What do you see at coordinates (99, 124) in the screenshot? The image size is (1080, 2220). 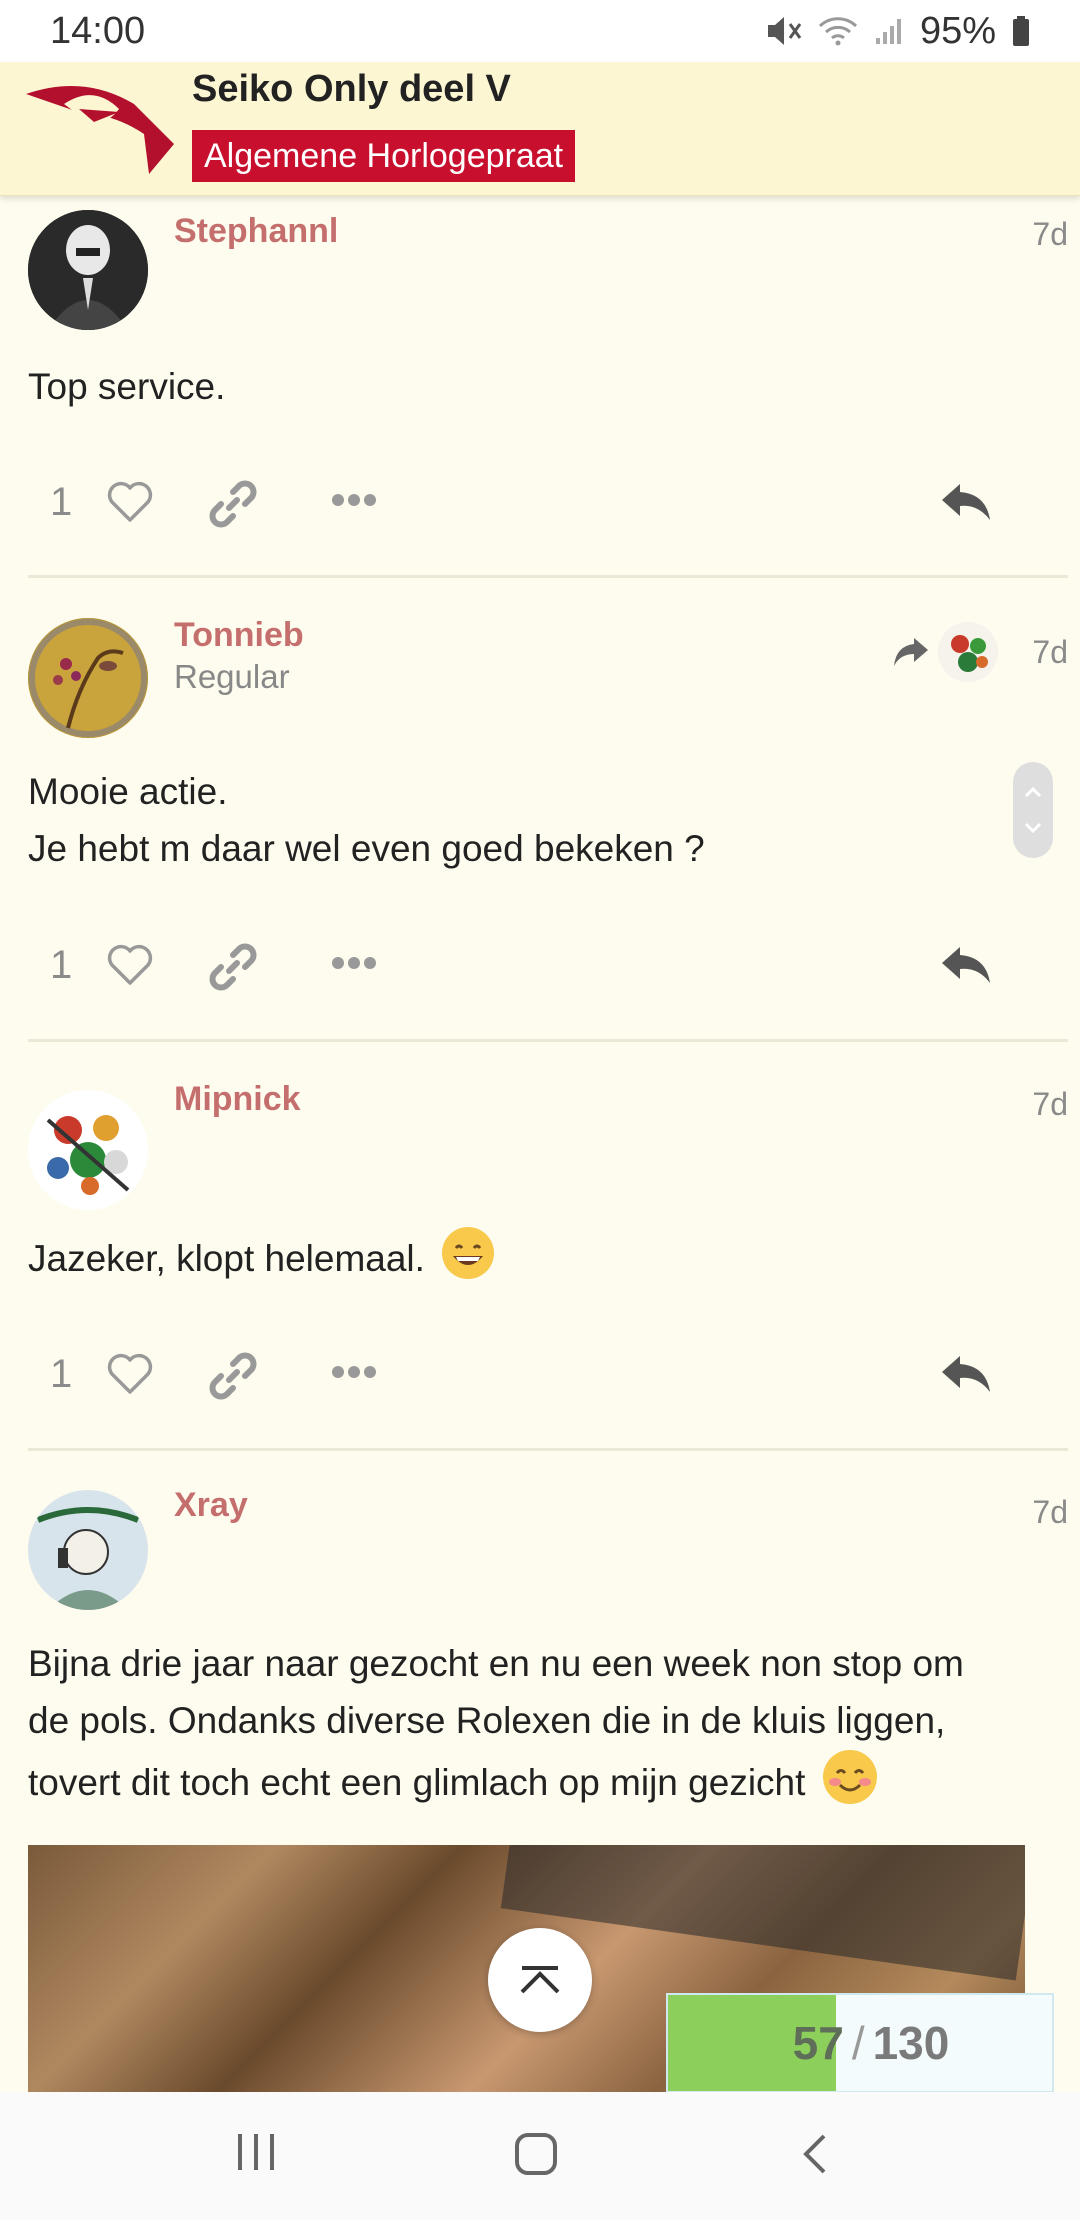 I see `site-logo` at bounding box center [99, 124].